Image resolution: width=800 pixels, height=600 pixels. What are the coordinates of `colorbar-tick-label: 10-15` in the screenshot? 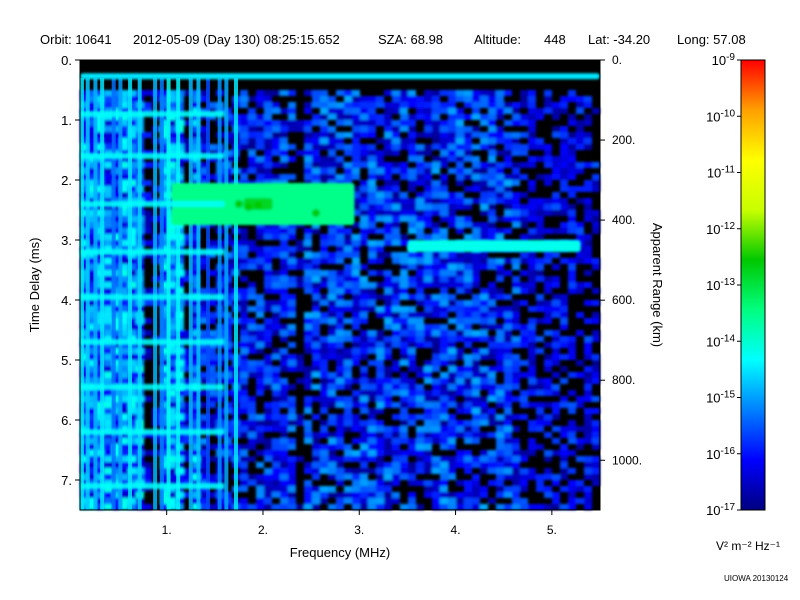 It's located at (720, 398).